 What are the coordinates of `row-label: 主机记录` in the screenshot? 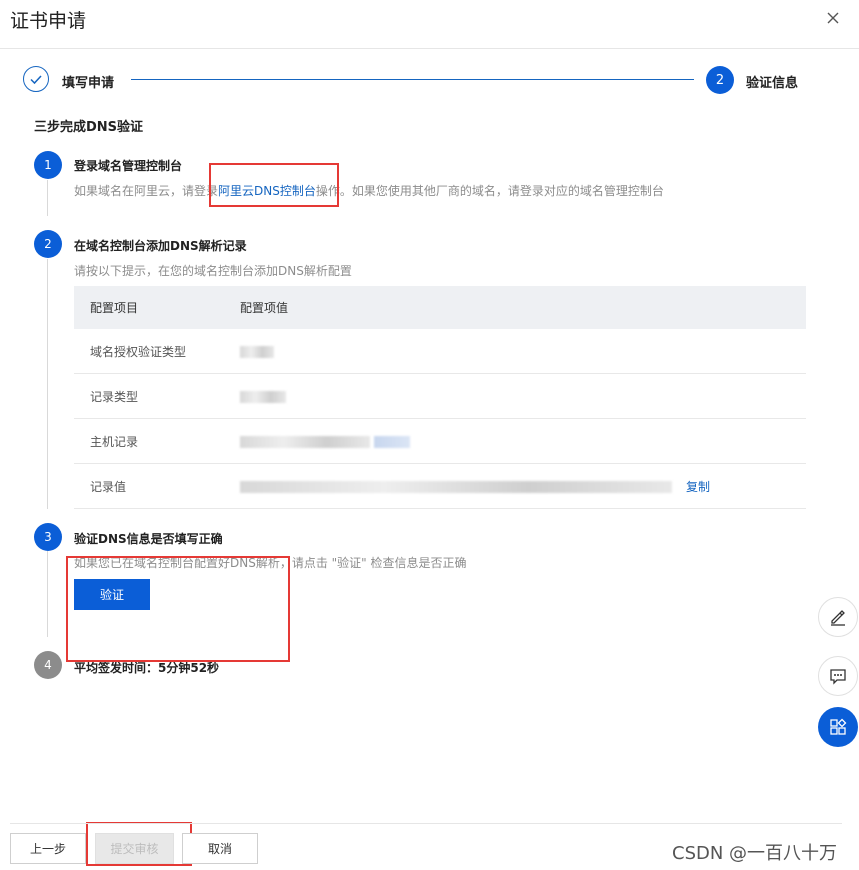 It's located at (156, 441).